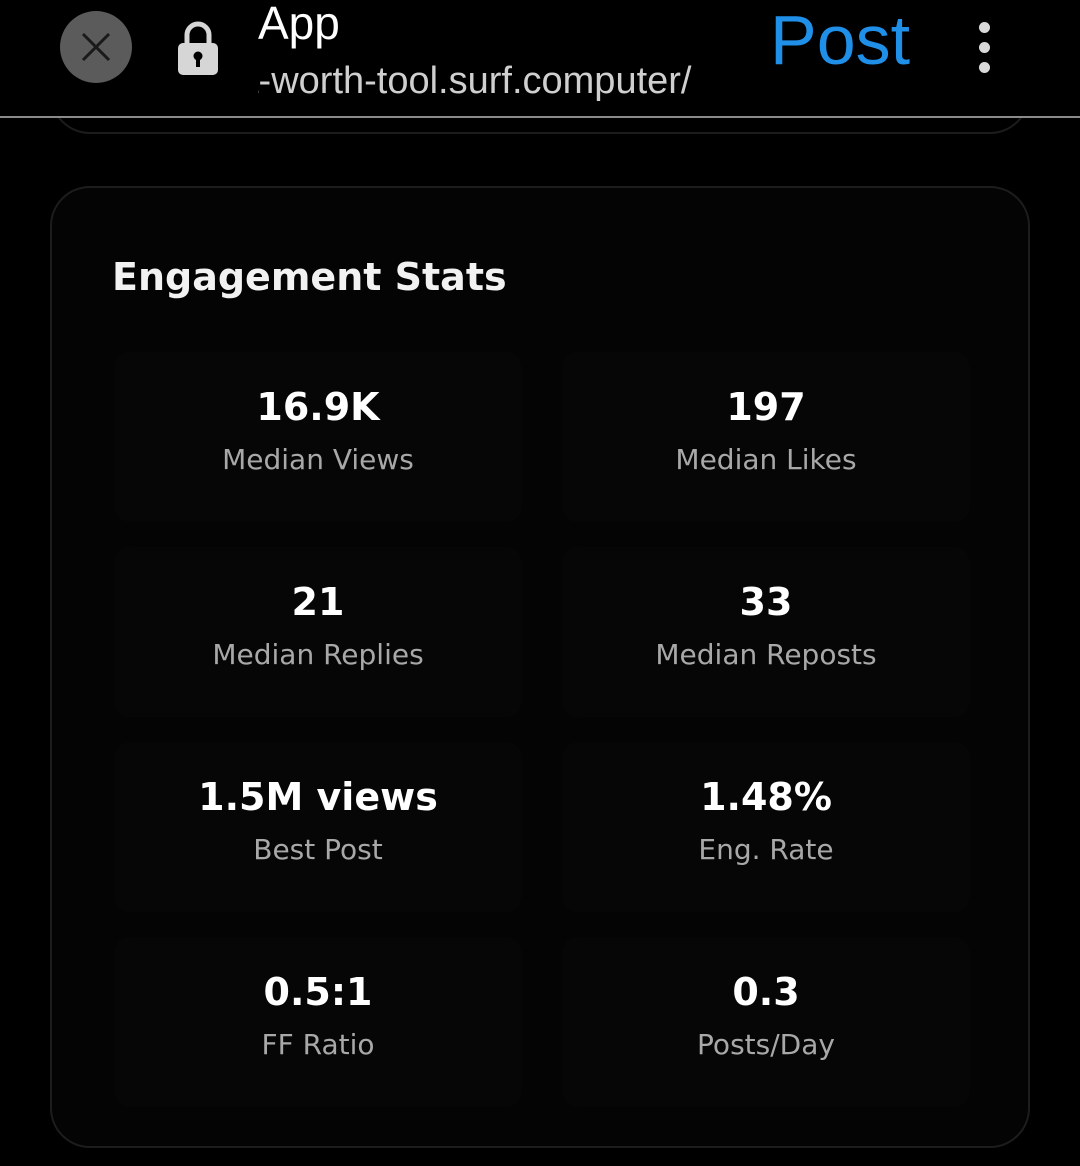 The image size is (1080, 1166). Describe the element at coordinates (318, 992) in the screenshot. I see `stat-value: 0.5:1` at that location.